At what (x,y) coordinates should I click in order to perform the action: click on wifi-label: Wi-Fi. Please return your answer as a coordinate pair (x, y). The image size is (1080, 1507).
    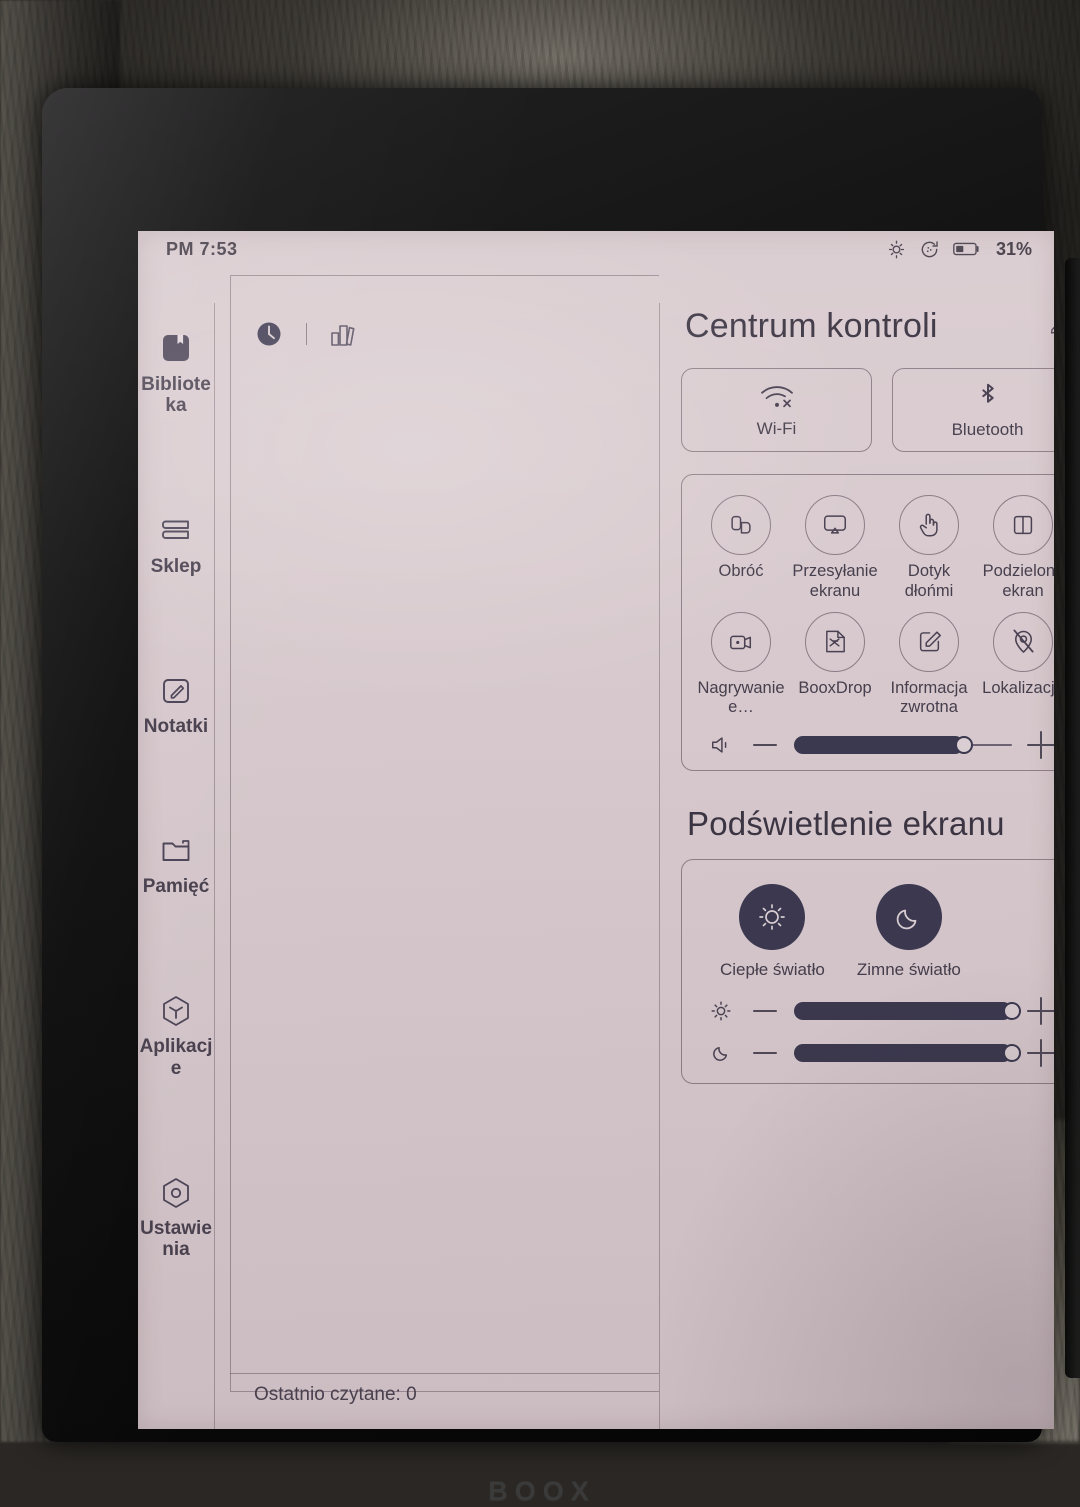
    Looking at the image, I should click on (777, 429).